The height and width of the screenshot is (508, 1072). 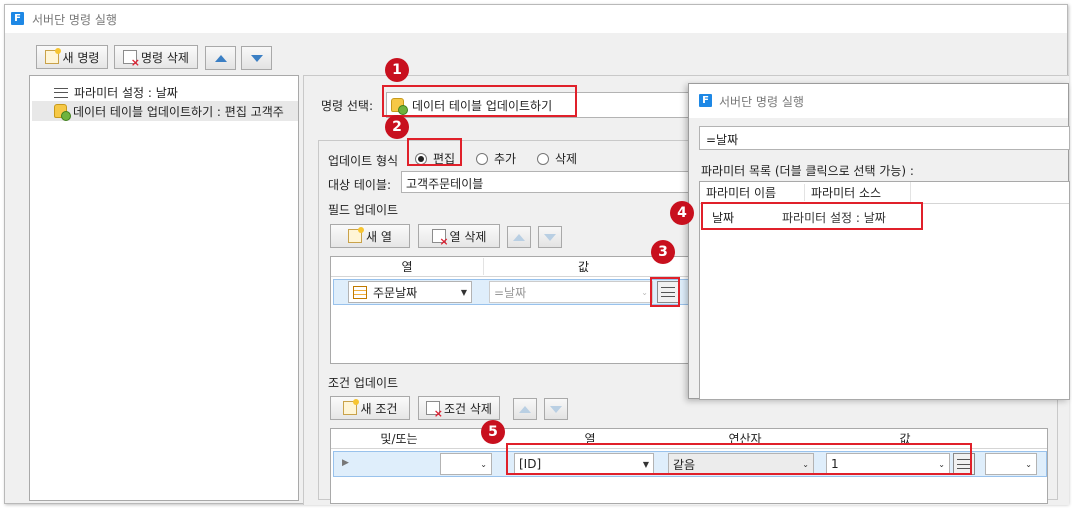 I want to click on move-up-button, so click(x=220, y=58).